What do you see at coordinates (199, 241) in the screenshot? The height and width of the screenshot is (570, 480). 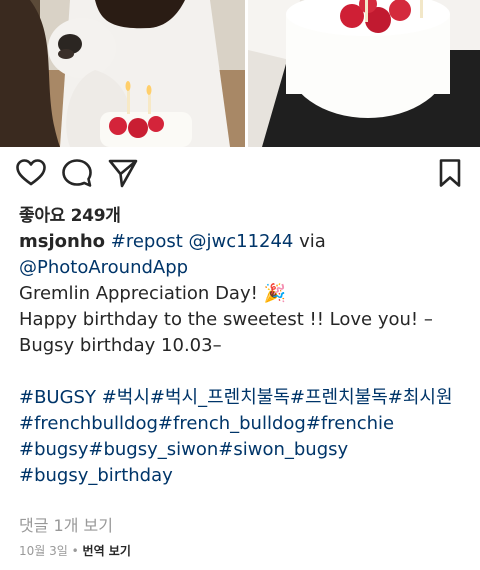 I see `repost-mention-link: #repost @jwc11244` at bounding box center [199, 241].